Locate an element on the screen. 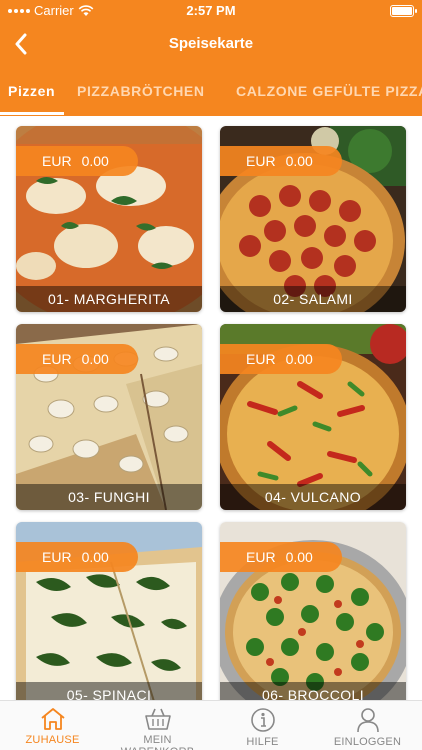 Image resolution: width=422 pixels, height=750 pixels. product-name: 02- SALAMI is located at coordinates (313, 299).